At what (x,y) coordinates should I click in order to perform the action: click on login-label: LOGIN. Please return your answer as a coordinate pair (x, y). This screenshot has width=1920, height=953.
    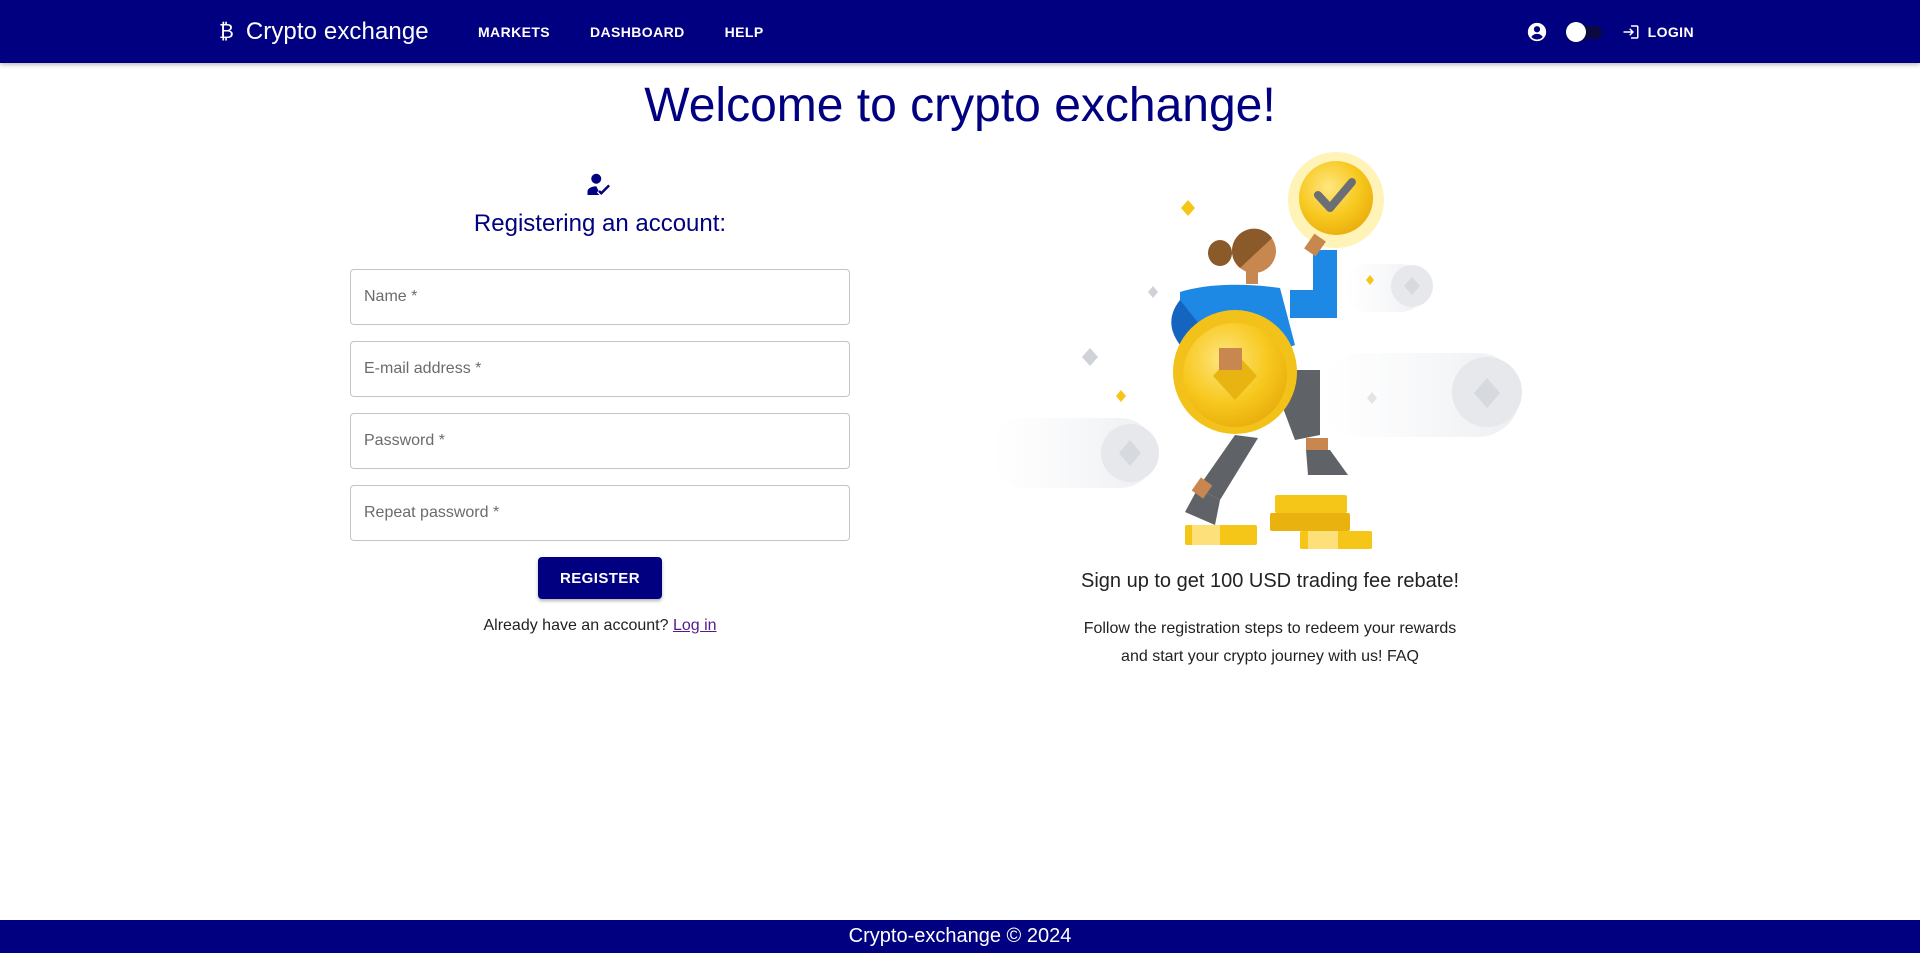
    Looking at the image, I should click on (1670, 31).